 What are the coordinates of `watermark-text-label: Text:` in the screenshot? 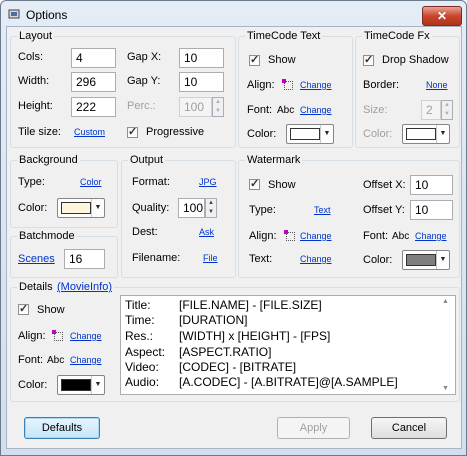 It's located at (261, 259).